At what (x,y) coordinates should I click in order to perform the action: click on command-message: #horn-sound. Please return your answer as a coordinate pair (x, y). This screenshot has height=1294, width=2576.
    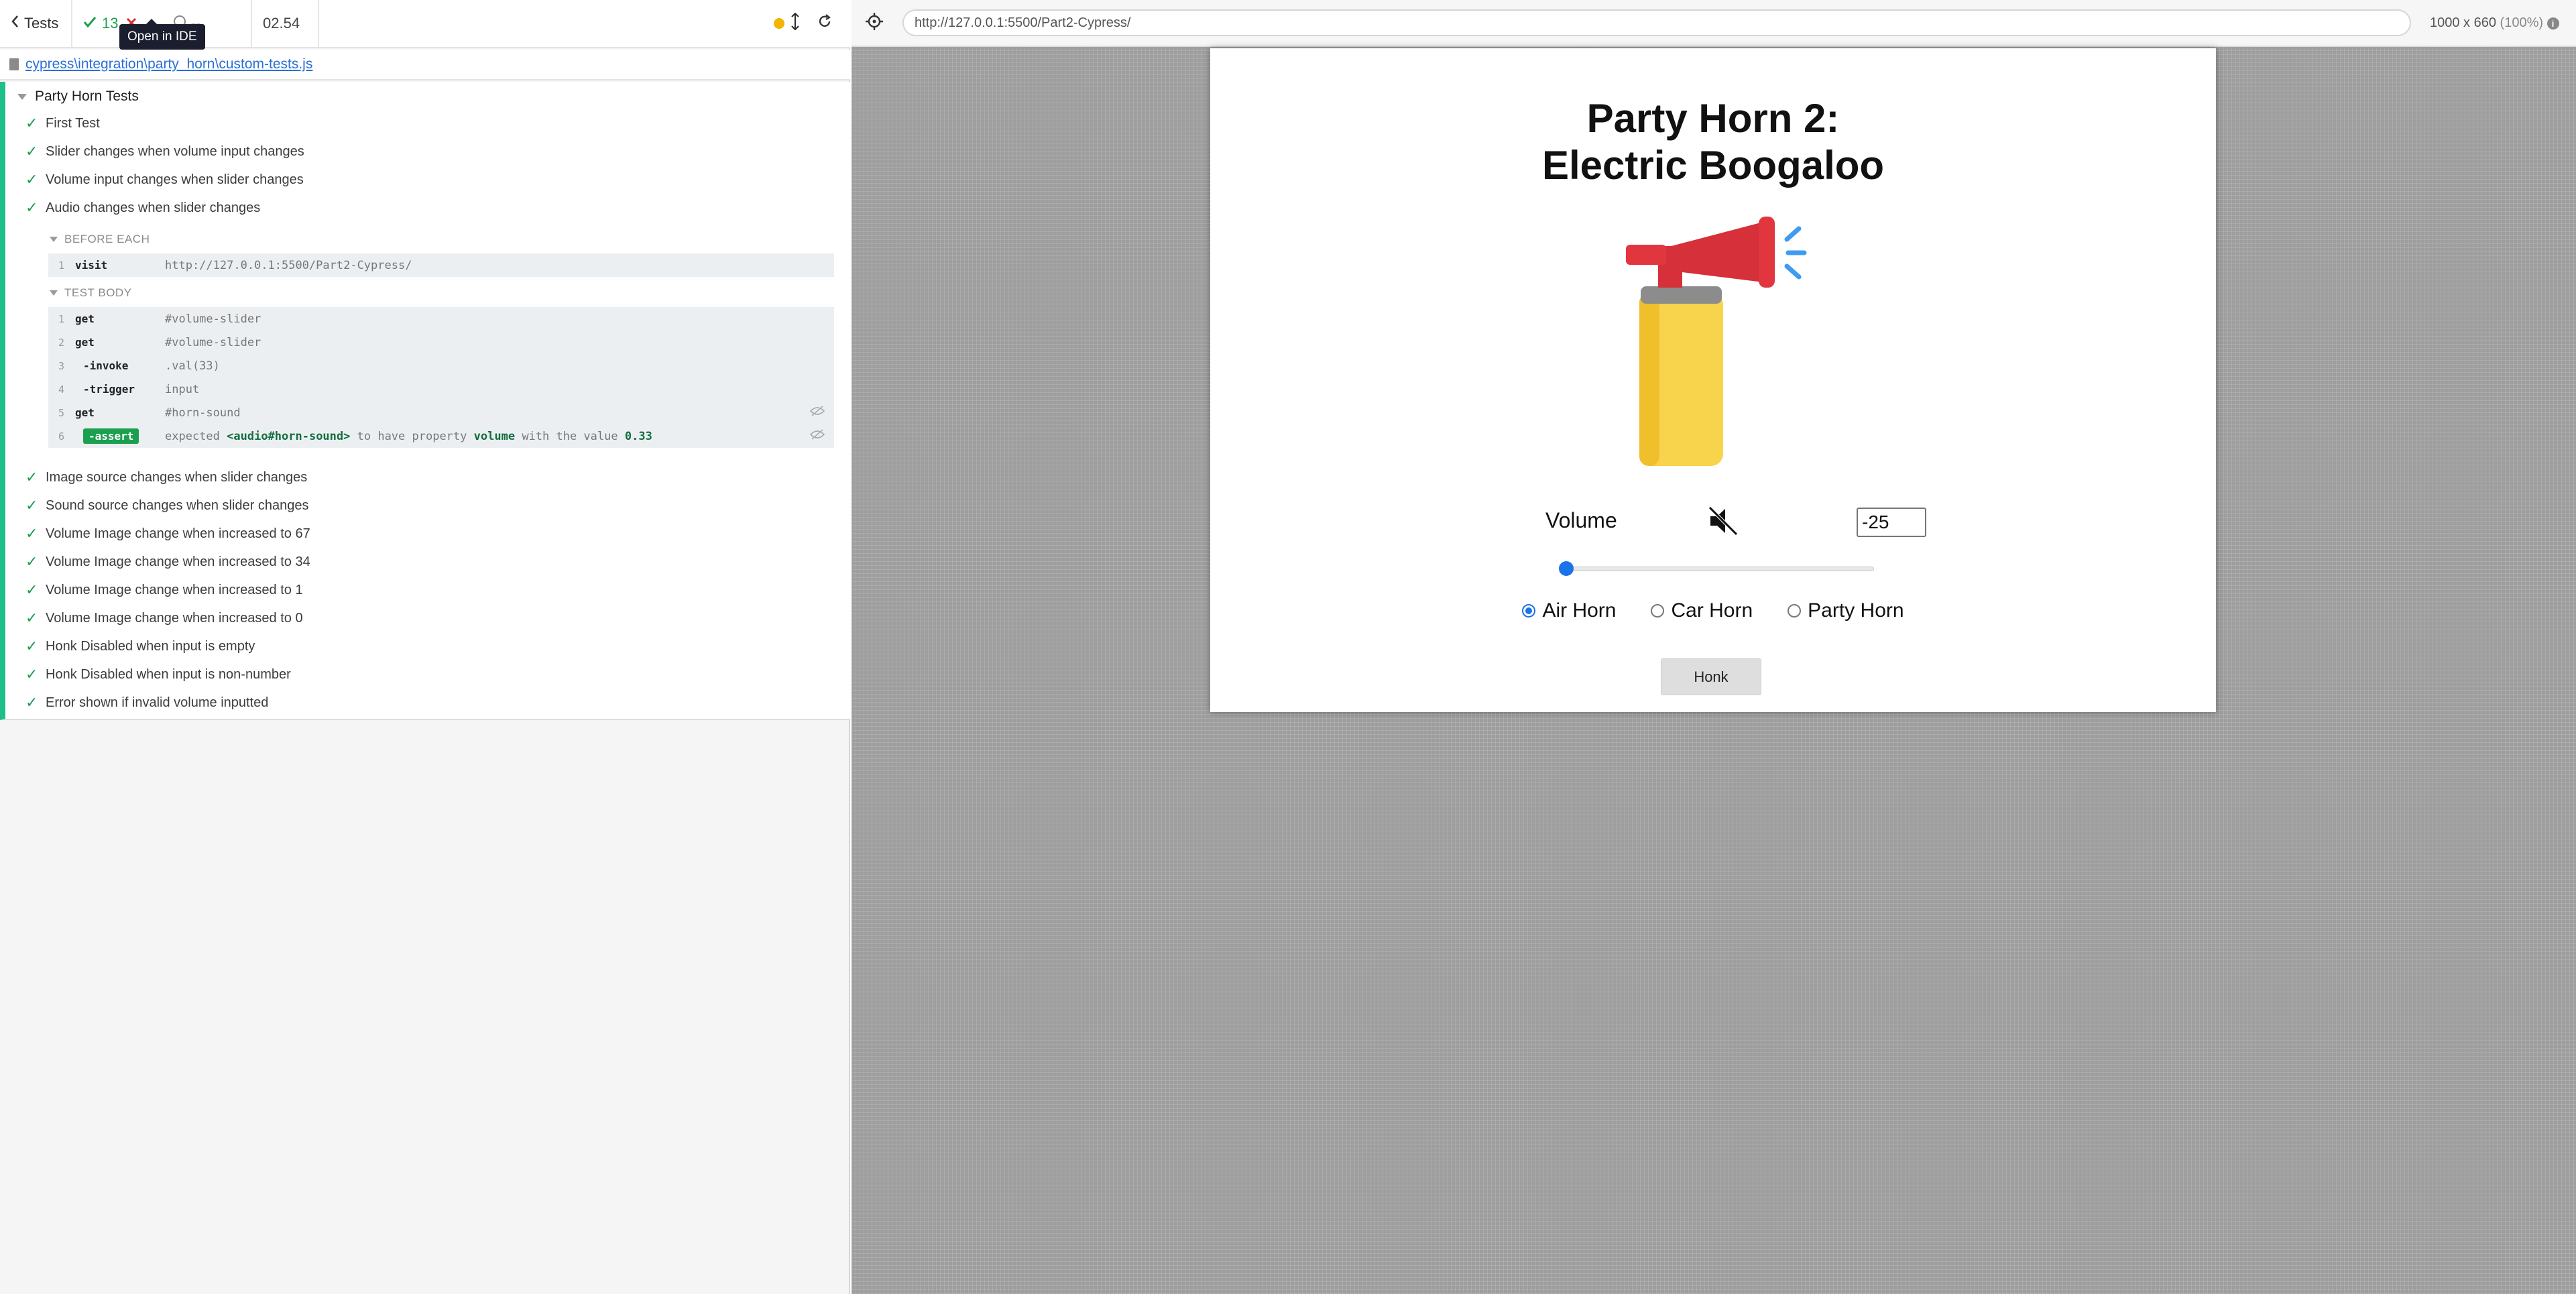
    Looking at the image, I should click on (203, 413).